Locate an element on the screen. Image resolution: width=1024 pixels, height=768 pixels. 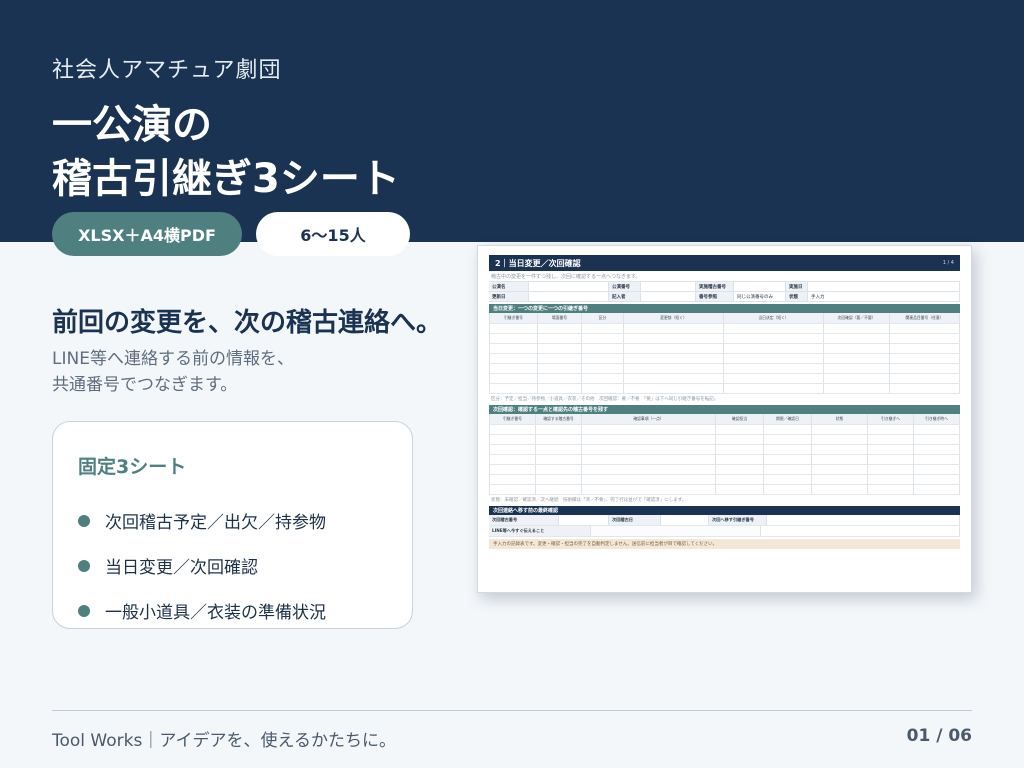
sheet-section-3: 次回連絡へ移す前の最終確認 is located at coordinates (724, 510).